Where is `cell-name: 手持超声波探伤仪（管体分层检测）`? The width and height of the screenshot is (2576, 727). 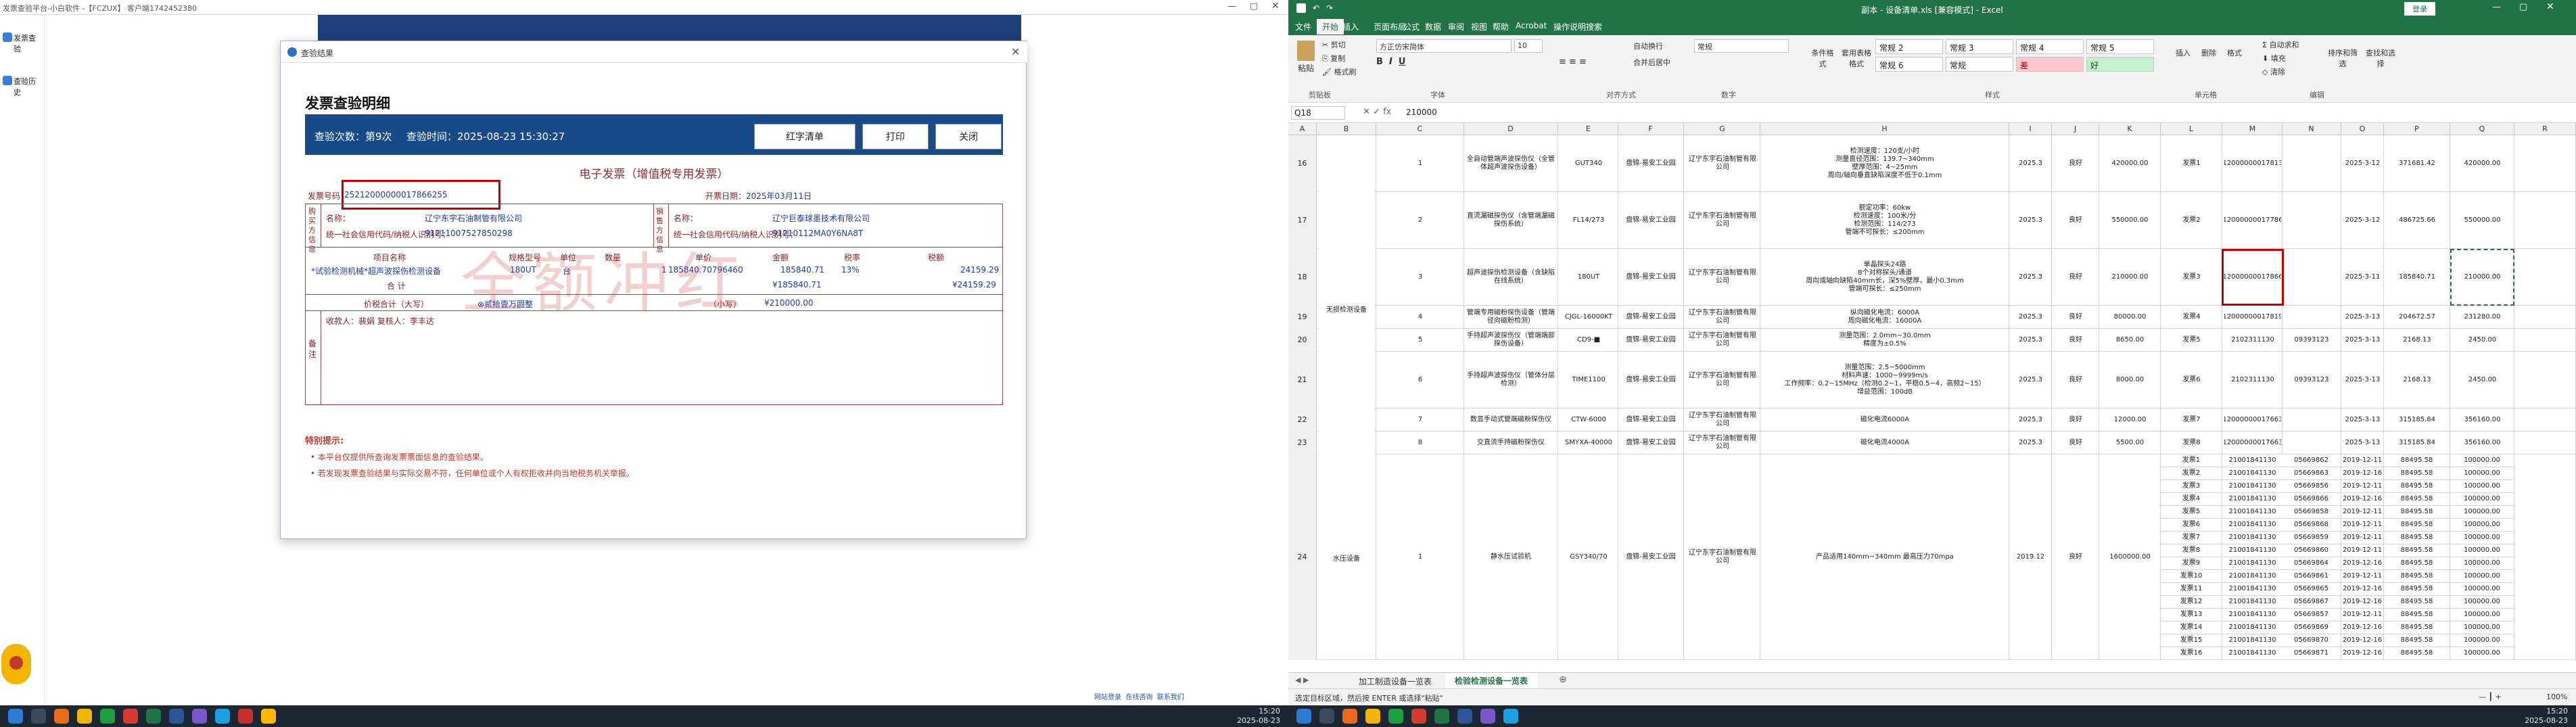 cell-name: 手持超声波探伤仪（管体分层检测） is located at coordinates (1511, 380).